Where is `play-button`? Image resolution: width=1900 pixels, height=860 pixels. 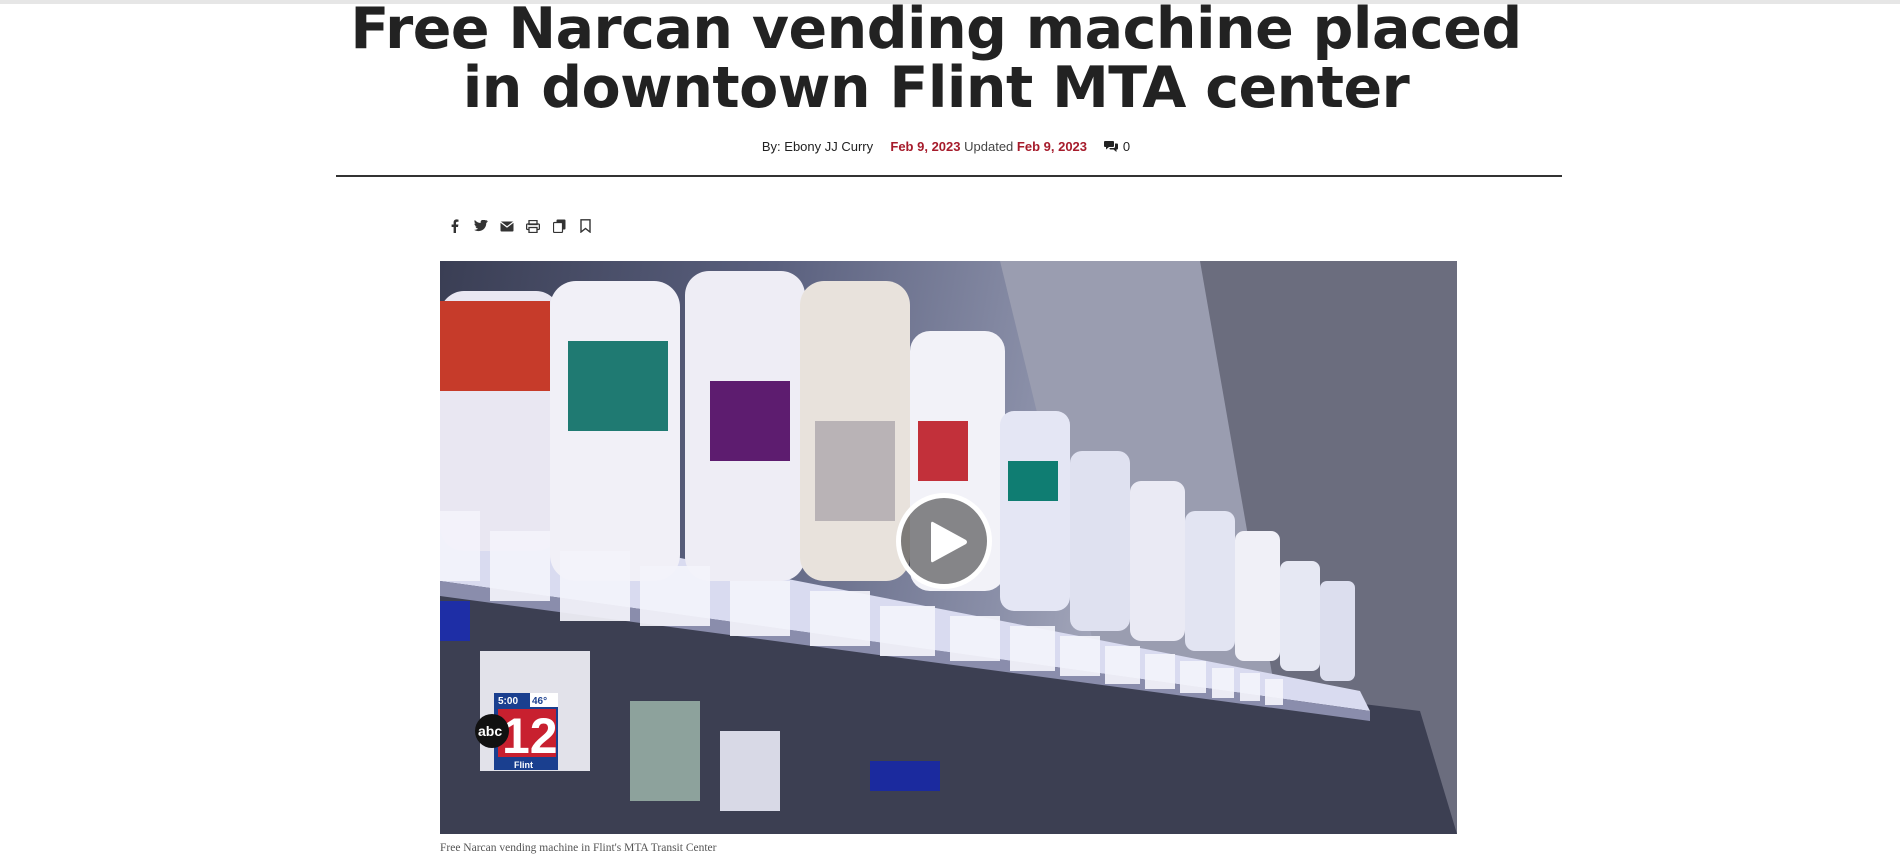
play-button is located at coordinates (944, 541).